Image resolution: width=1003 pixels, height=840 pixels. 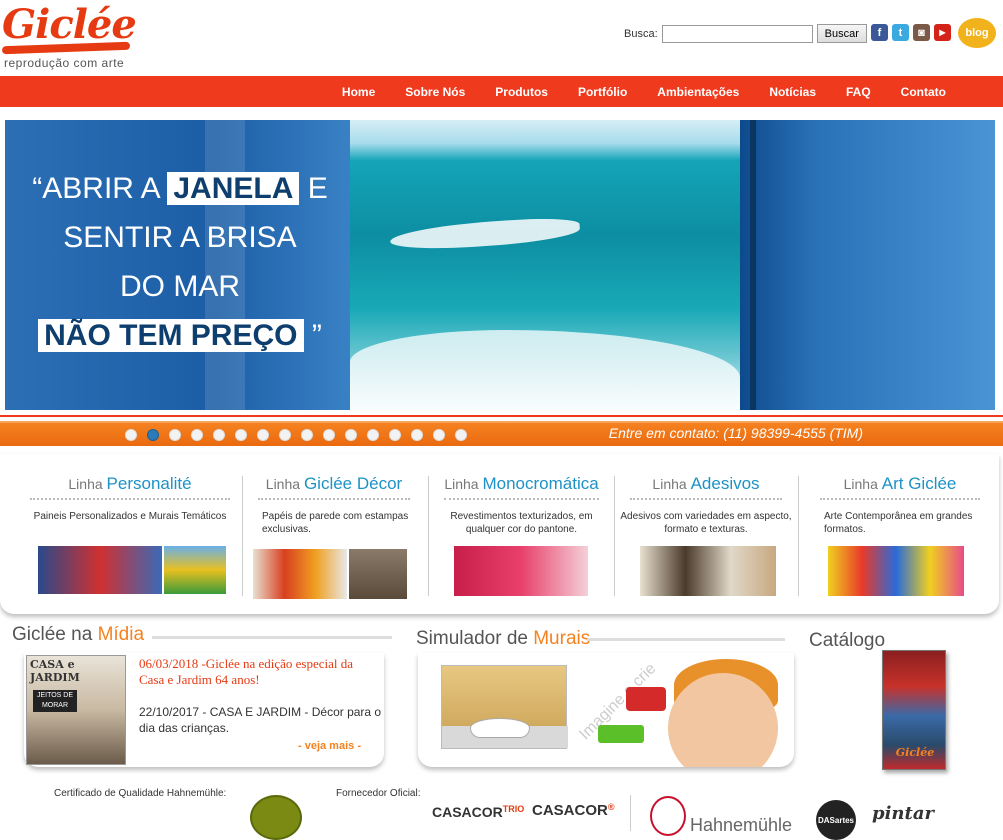 What do you see at coordinates (736, 433) in the screenshot?
I see `contact-phone: Entre em contato: (11) 98399-4555 (TIM)` at bounding box center [736, 433].